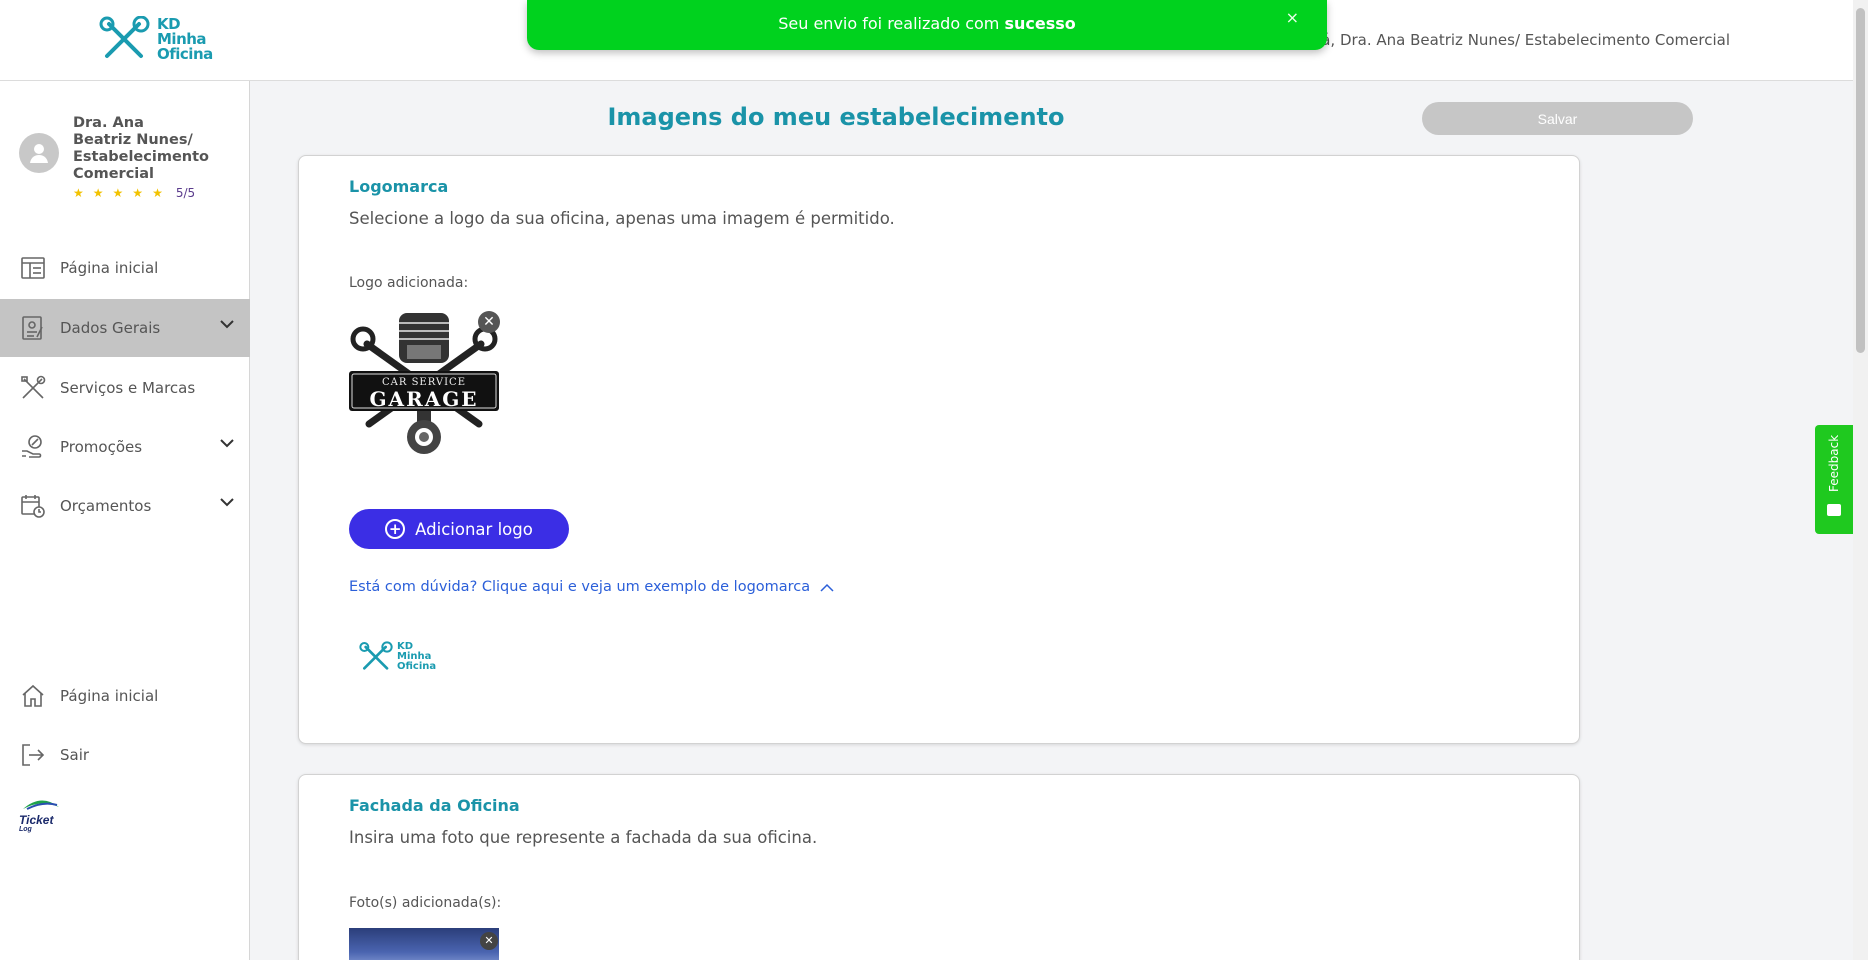  I want to click on success-toast: Seu envio foi realizado com sucesso ×, so click(927, 25).